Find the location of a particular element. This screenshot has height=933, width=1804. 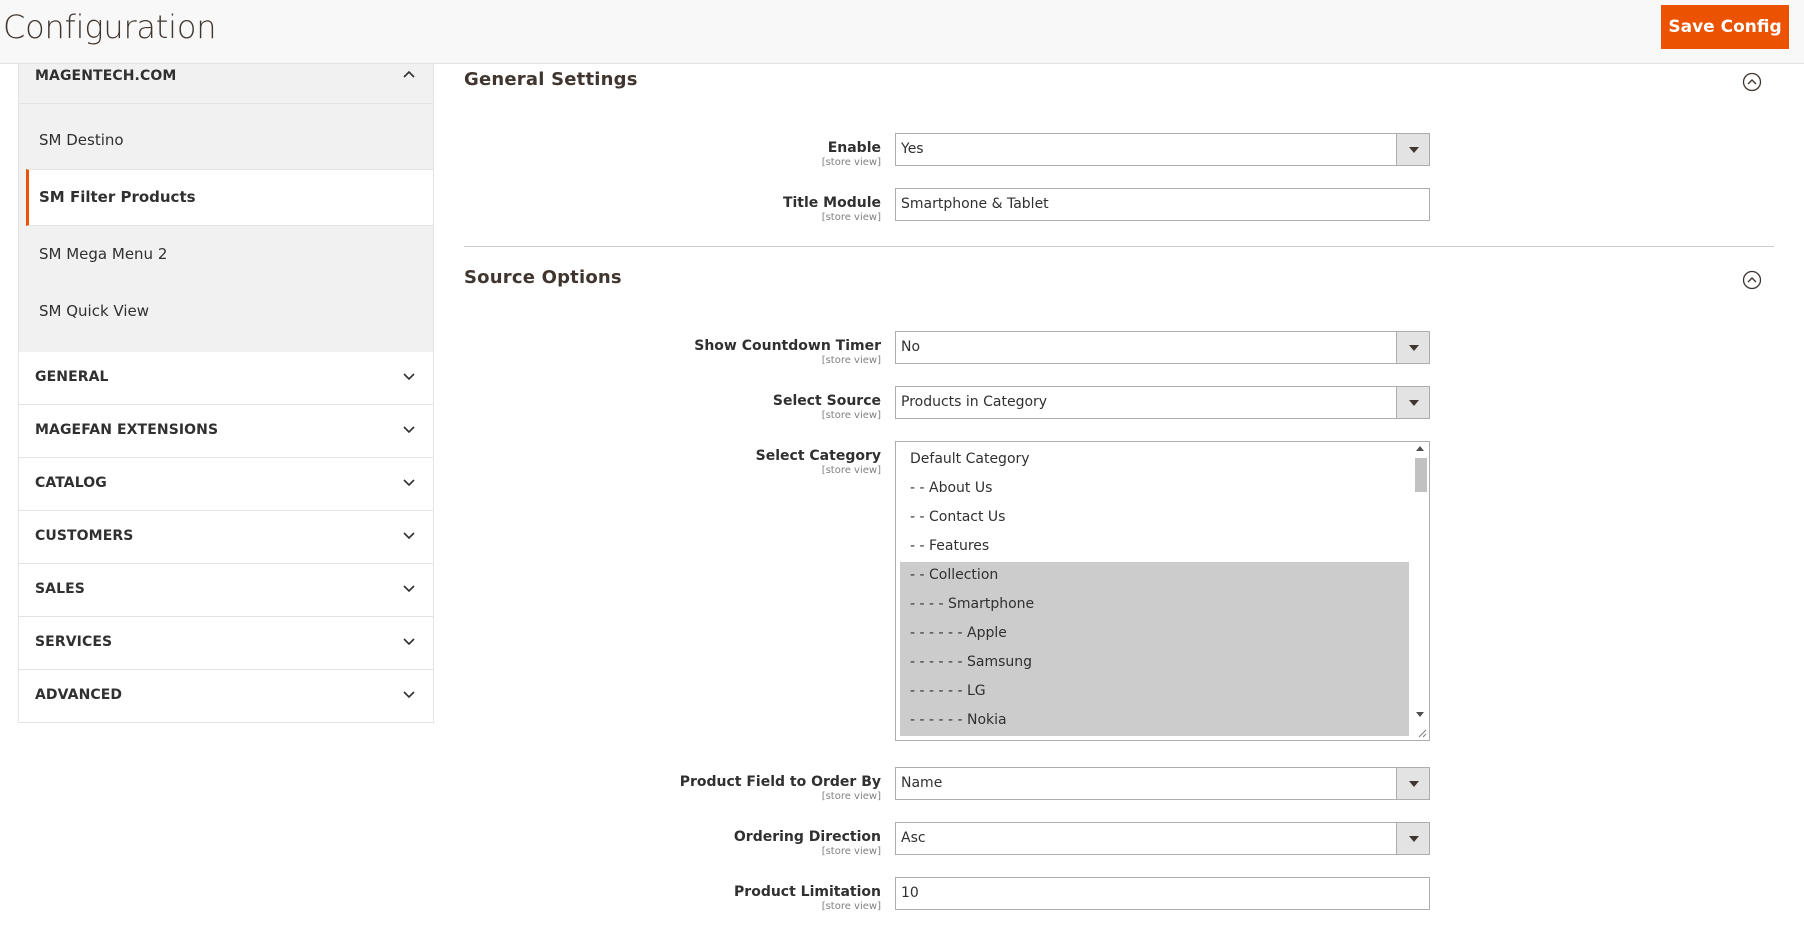

sidebar-section-customers: CUSTOMERS is located at coordinates (226, 537).